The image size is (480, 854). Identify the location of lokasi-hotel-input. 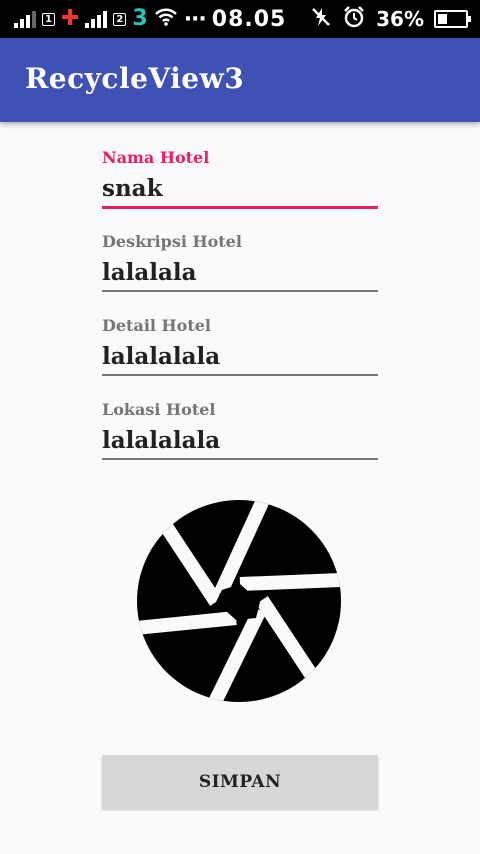
(240, 442).